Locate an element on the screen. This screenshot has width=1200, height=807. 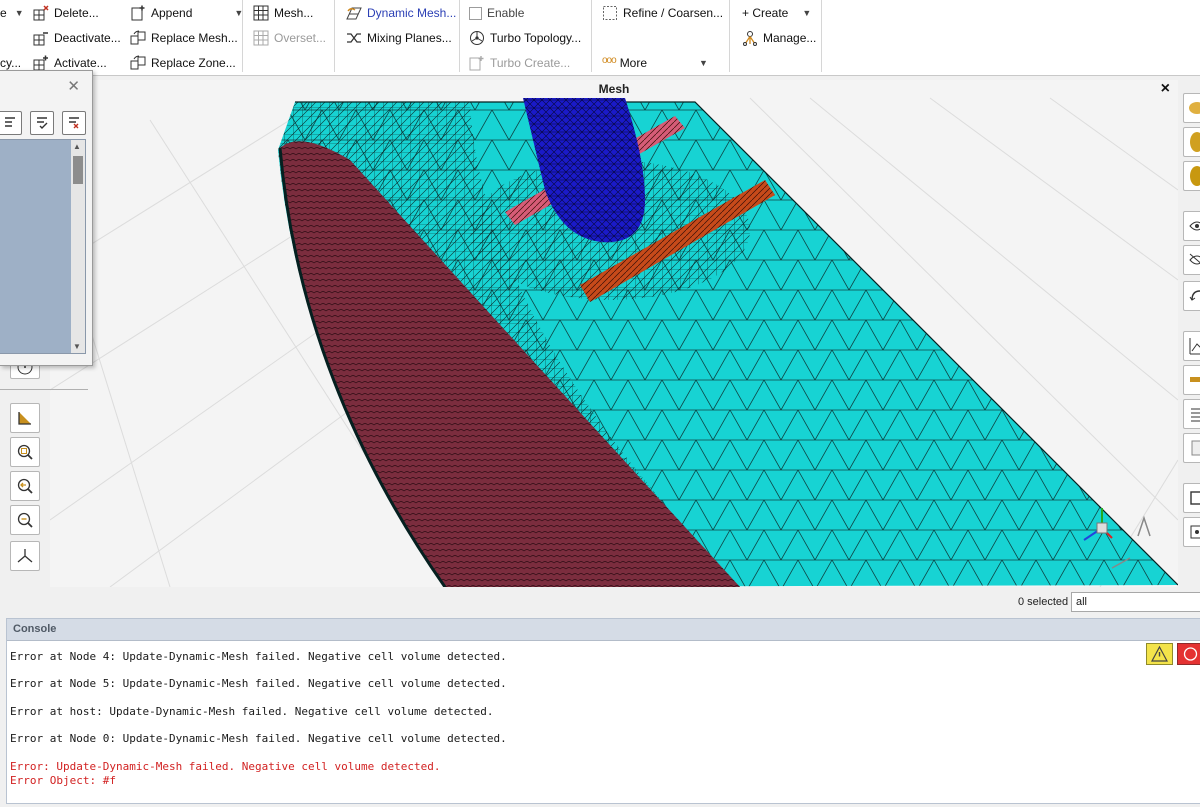
more-label: More is located at coordinates (633, 63).